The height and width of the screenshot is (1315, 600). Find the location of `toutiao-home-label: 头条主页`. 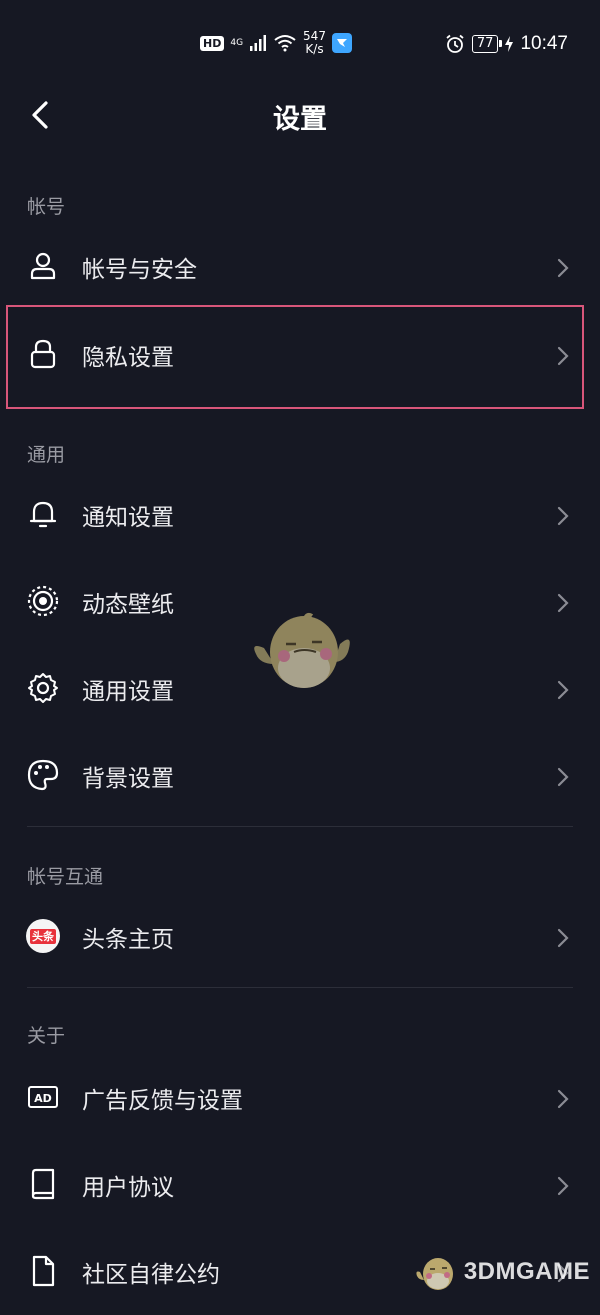

toutiao-home-label: 头条主页 is located at coordinates (128, 940).